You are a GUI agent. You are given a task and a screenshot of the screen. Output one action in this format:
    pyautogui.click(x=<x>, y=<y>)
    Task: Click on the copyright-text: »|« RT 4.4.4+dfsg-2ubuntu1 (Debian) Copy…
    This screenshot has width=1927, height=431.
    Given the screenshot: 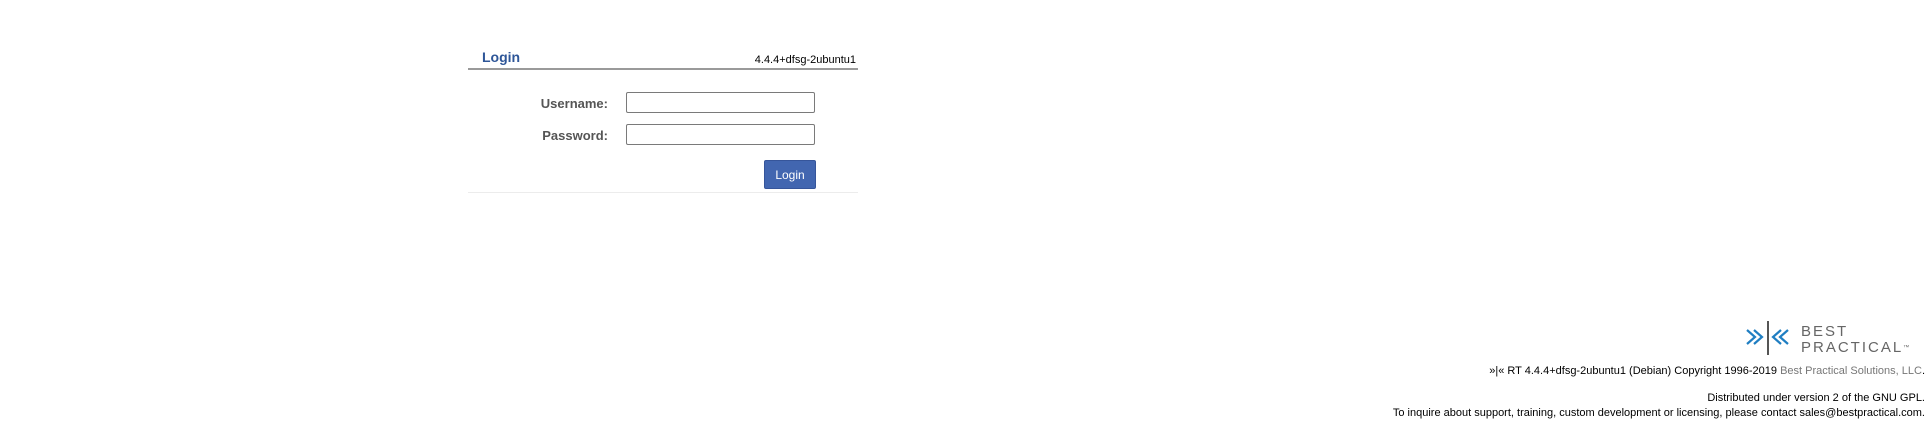 What is the action you would take?
    pyautogui.click(x=1635, y=371)
    